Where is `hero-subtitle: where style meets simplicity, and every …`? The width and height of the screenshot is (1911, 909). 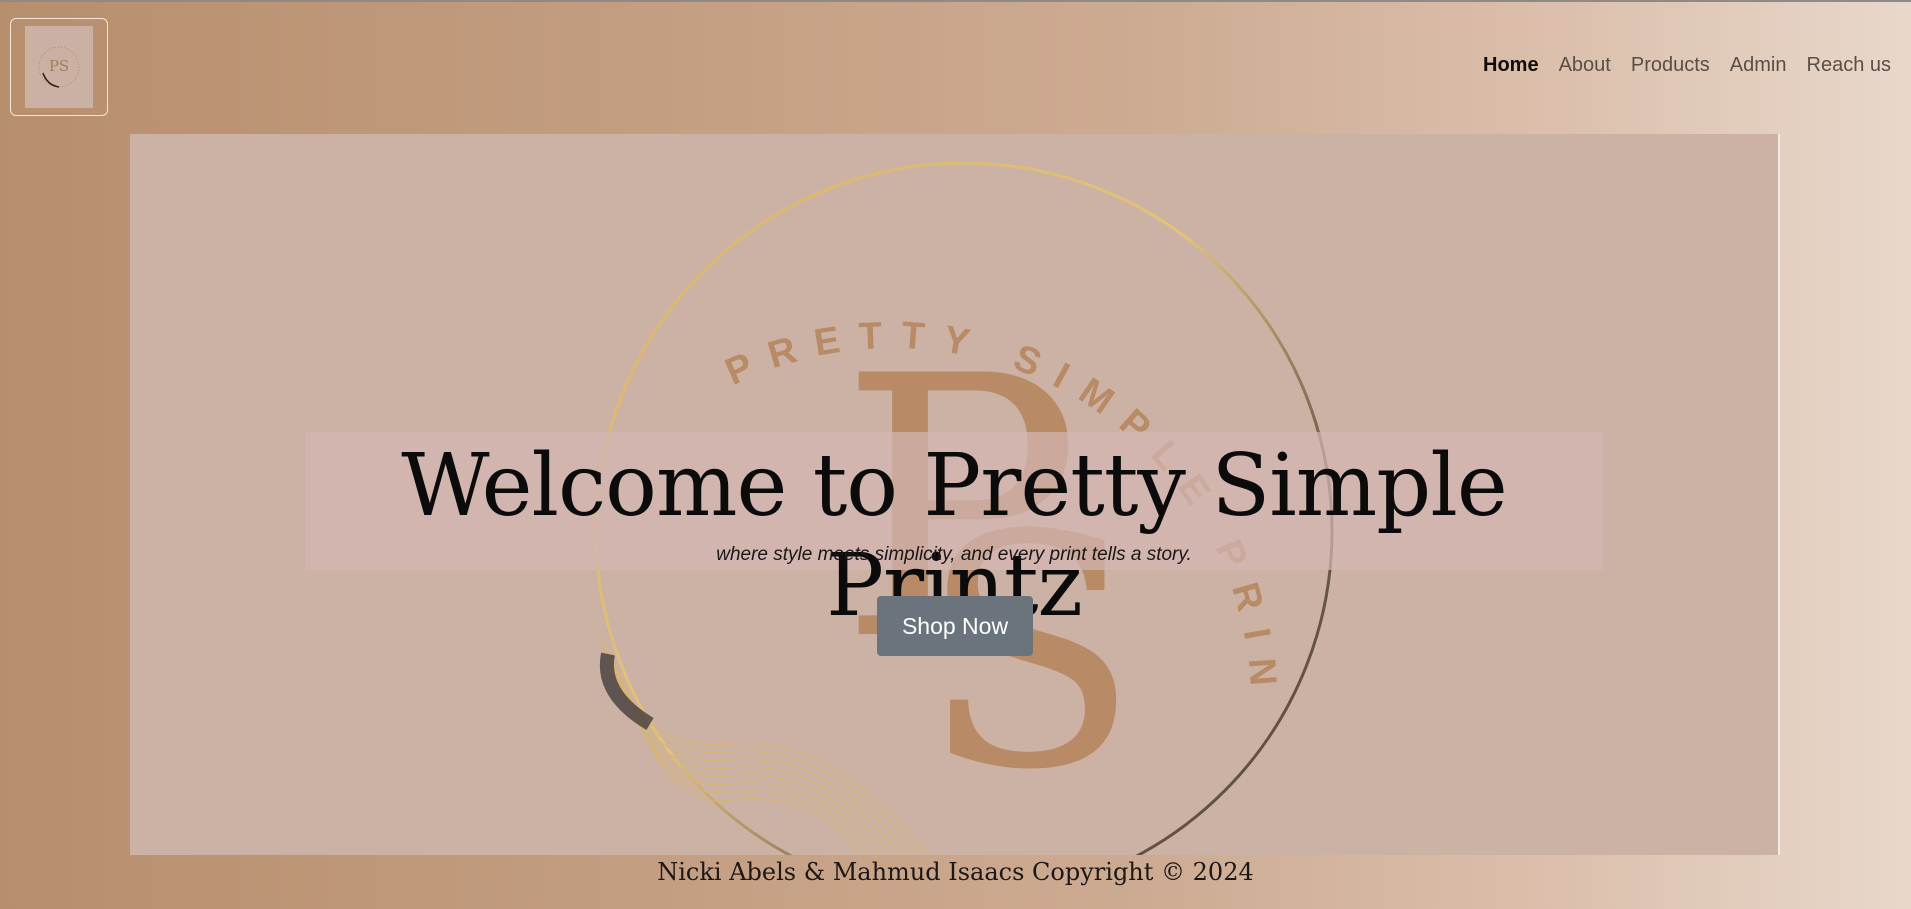
hero-subtitle: where style meets simplicity, and every … is located at coordinates (954, 554).